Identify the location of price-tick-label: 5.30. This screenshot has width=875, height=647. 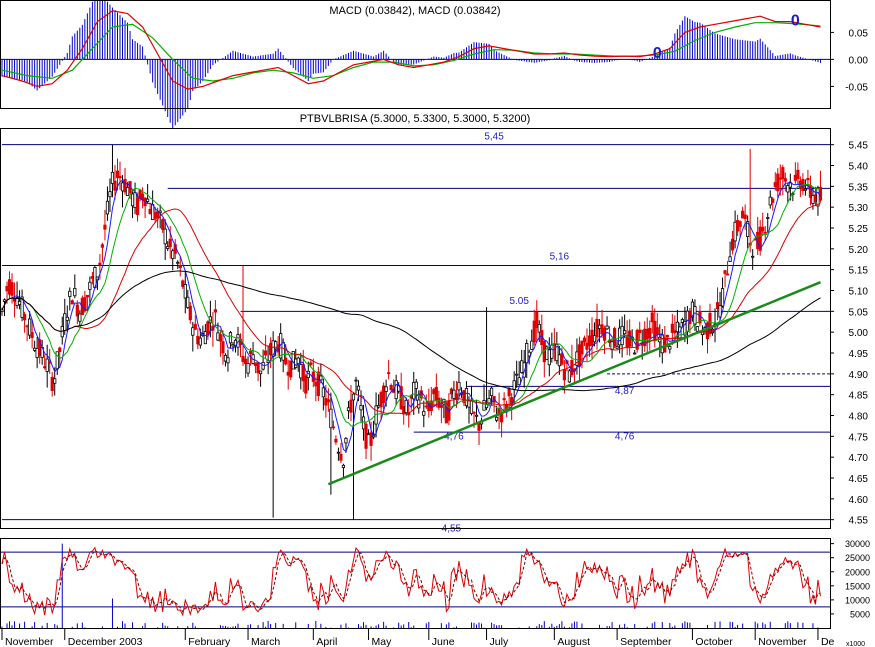
(859, 208).